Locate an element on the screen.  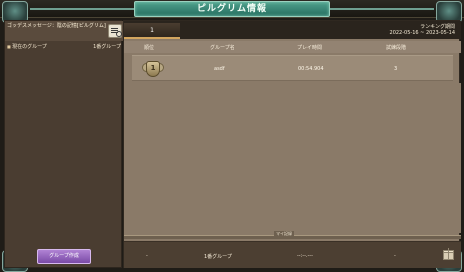
rank-badge-icon: 1 is located at coordinates (153, 69).